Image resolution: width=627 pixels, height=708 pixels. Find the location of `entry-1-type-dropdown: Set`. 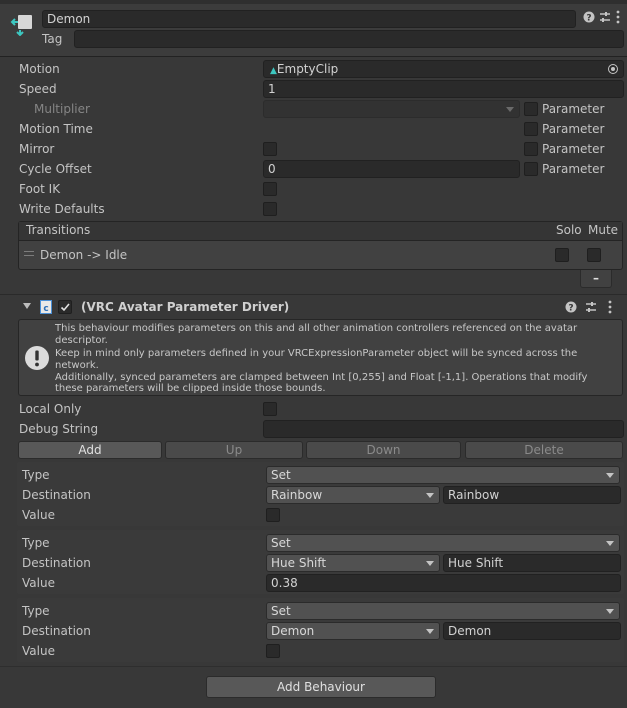

entry-1-type-dropdown: Set is located at coordinates (443, 475).